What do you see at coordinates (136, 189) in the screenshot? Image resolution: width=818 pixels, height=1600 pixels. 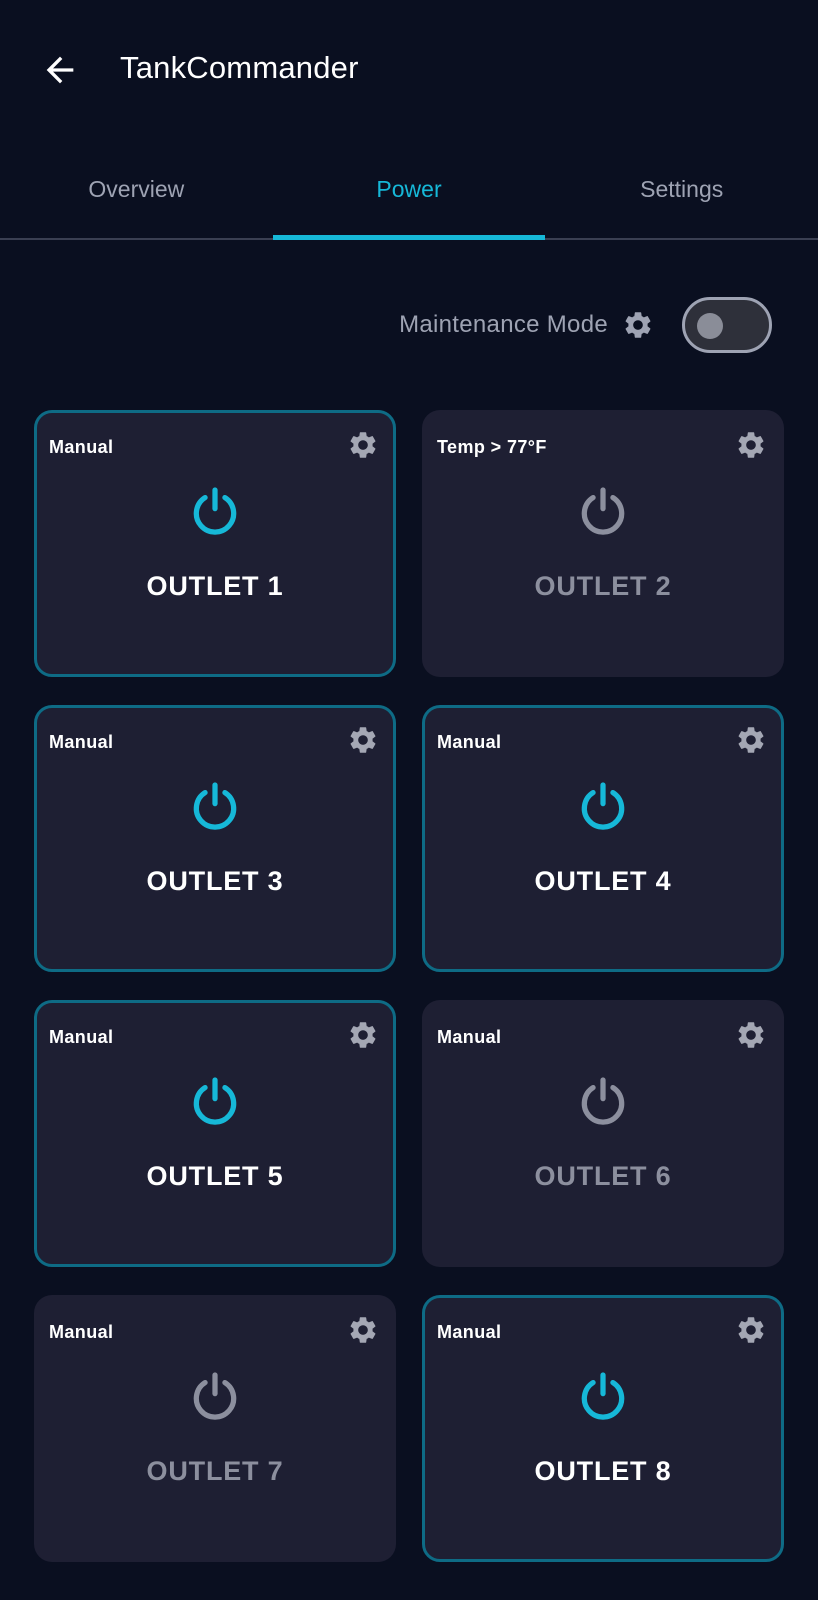 I see `tab-label: Overview` at bounding box center [136, 189].